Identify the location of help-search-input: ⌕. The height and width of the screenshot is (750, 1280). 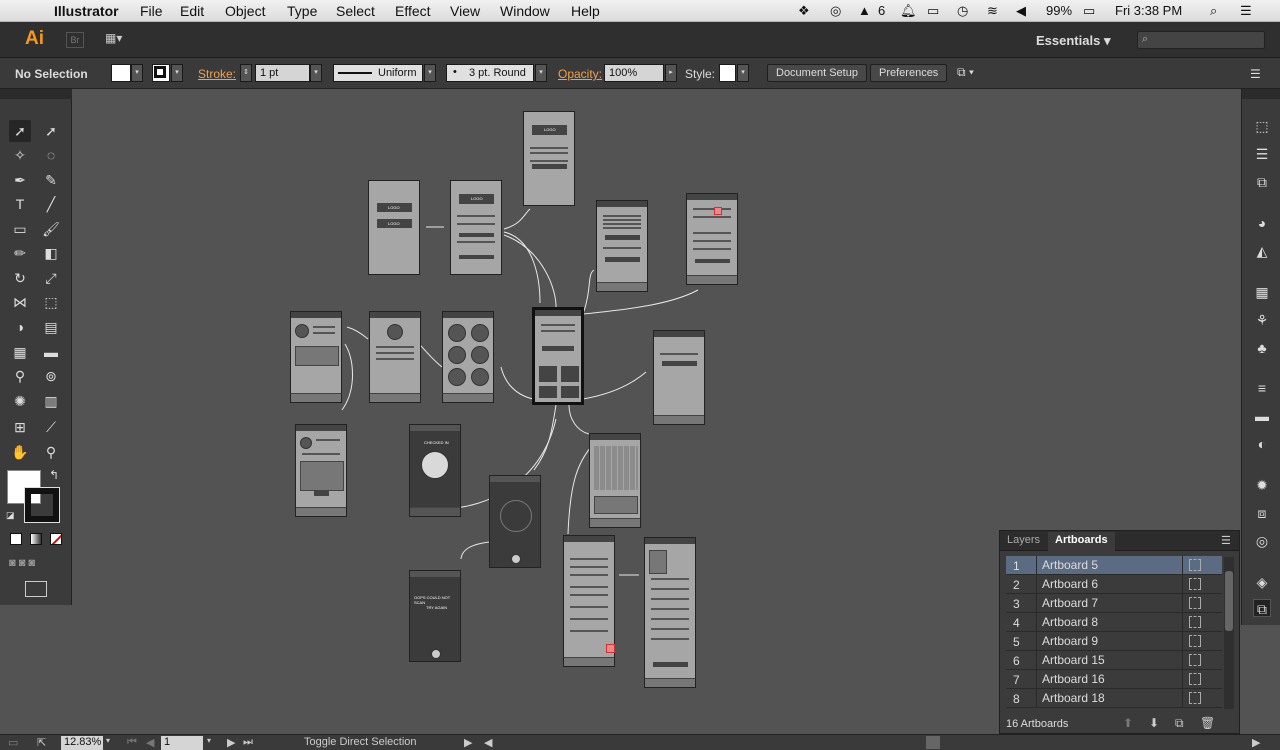
(1201, 40).